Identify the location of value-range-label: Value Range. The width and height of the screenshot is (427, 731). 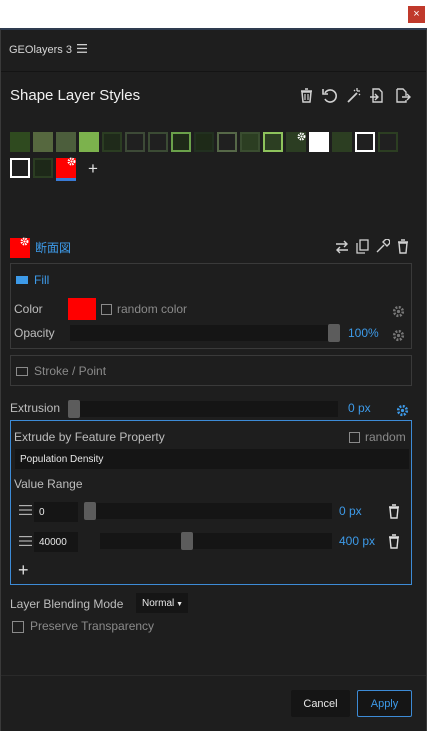
(48, 484).